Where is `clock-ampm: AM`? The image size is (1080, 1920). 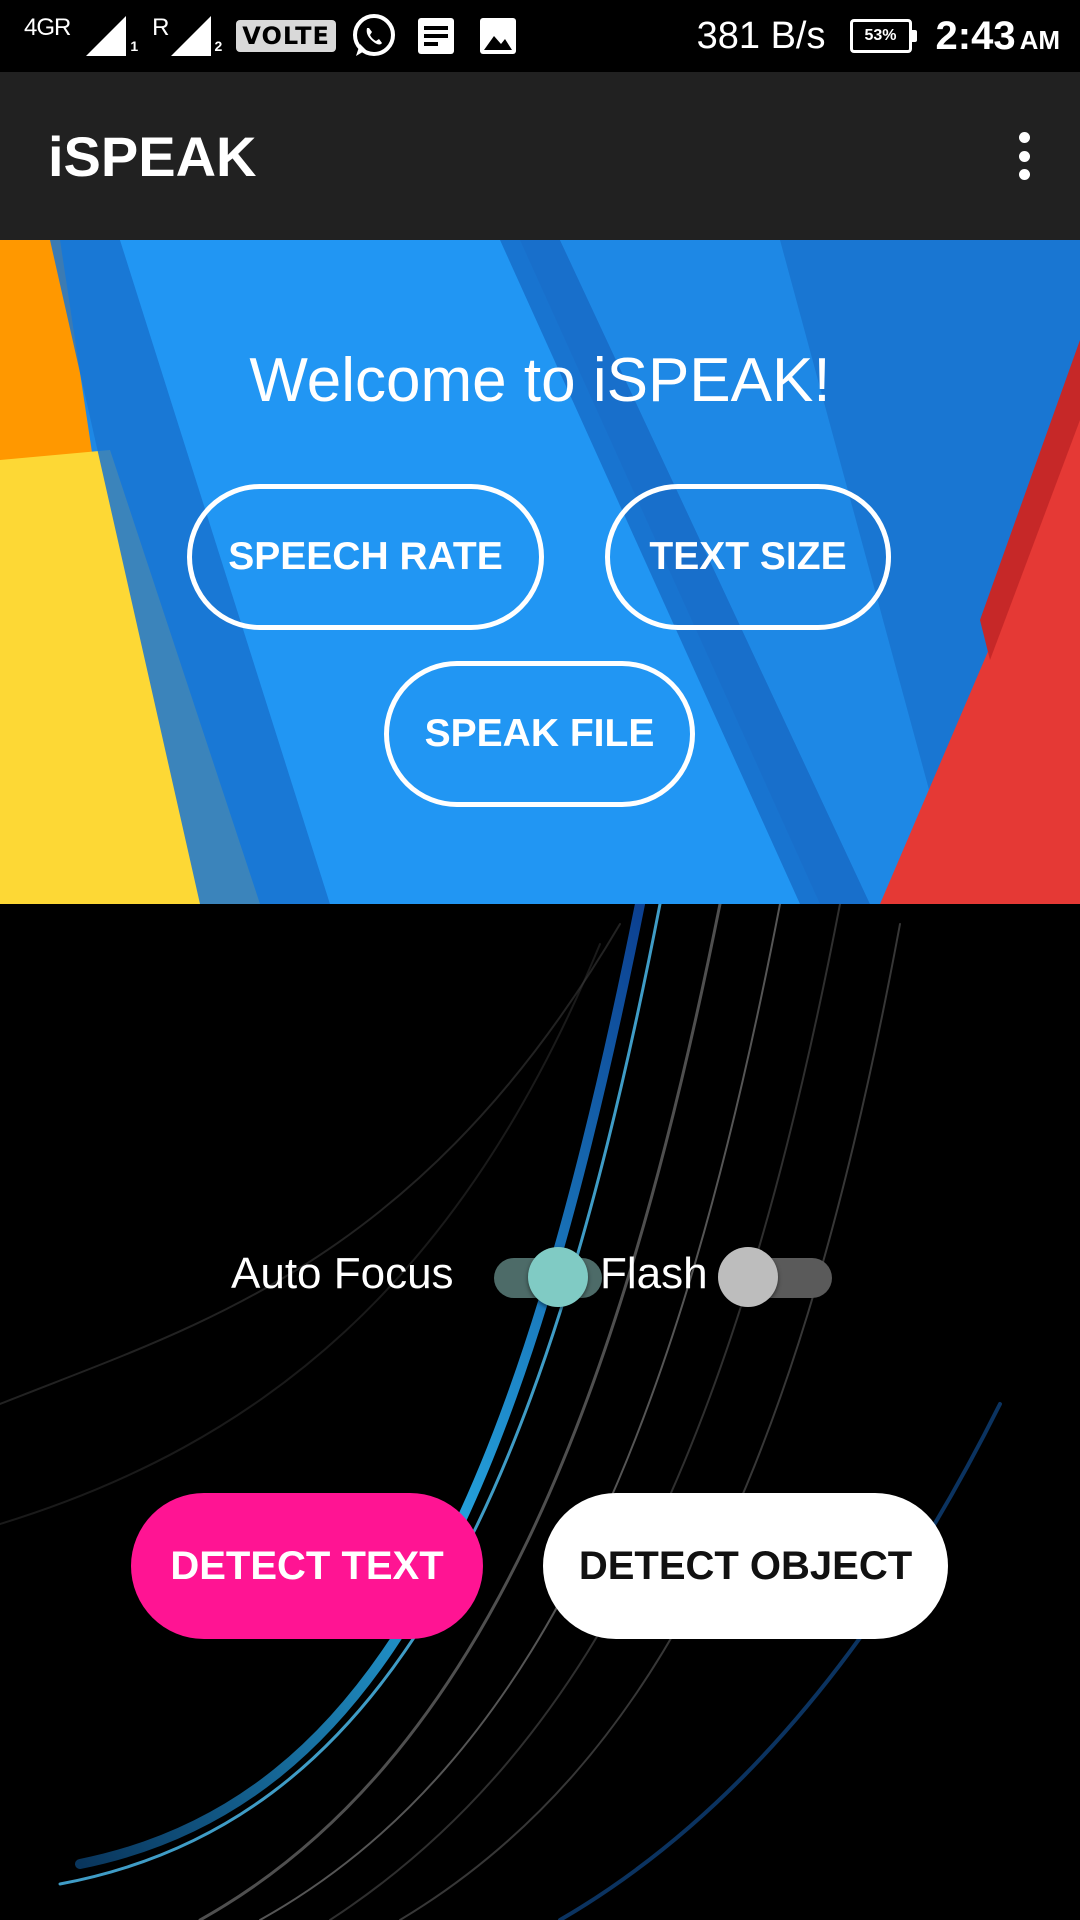
clock-ampm: AM is located at coordinates (1039, 39).